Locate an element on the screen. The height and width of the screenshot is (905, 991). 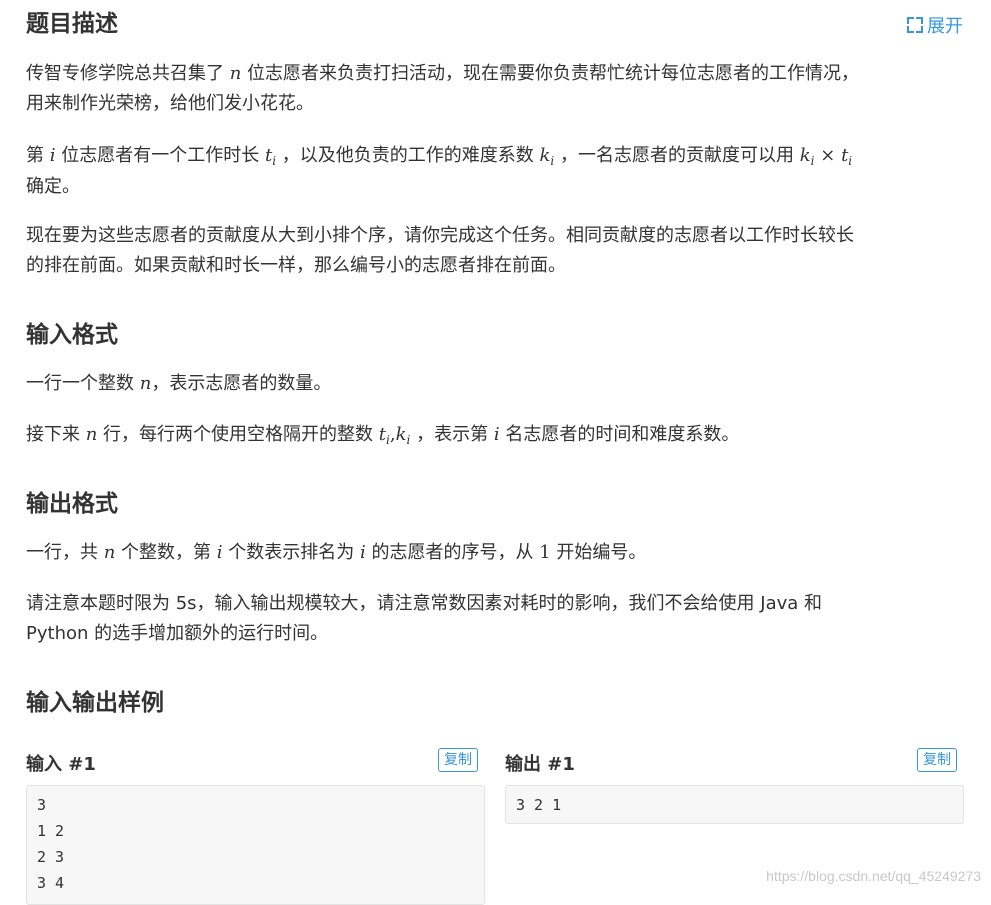
samples-title: 输入输出样例 is located at coordinates (95, 703).